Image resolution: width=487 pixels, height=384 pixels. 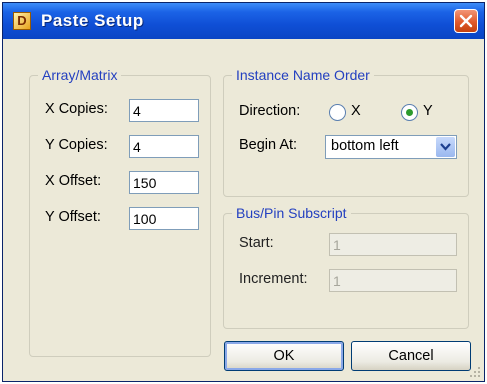 I want to click on chevron-down-icon, so click(x=445, y=147).